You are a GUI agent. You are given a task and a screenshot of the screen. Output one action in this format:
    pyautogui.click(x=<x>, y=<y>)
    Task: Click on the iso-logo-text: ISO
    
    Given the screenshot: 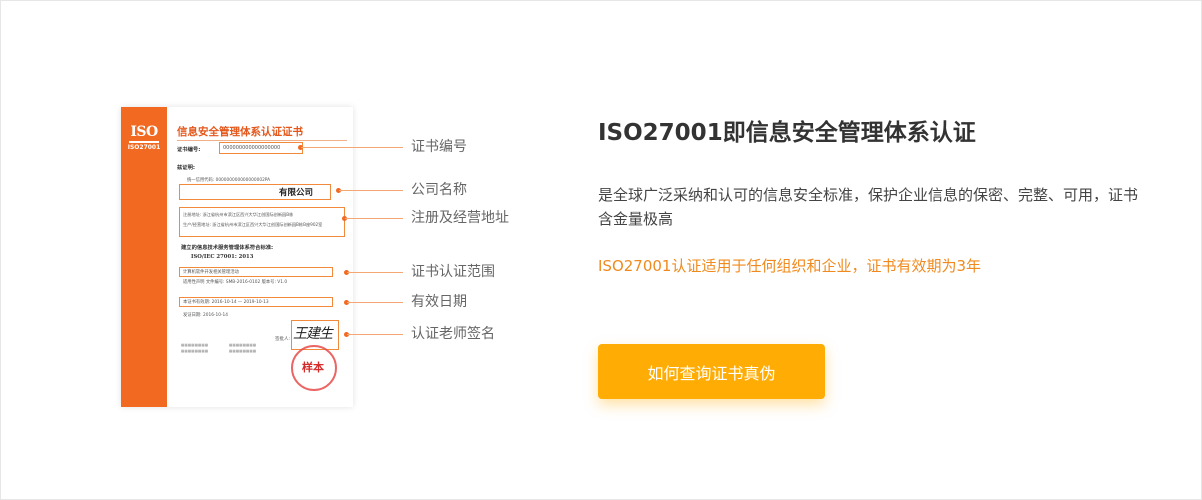 What is the action you would take?
    pyautogui.click(x=144, y=132)
    